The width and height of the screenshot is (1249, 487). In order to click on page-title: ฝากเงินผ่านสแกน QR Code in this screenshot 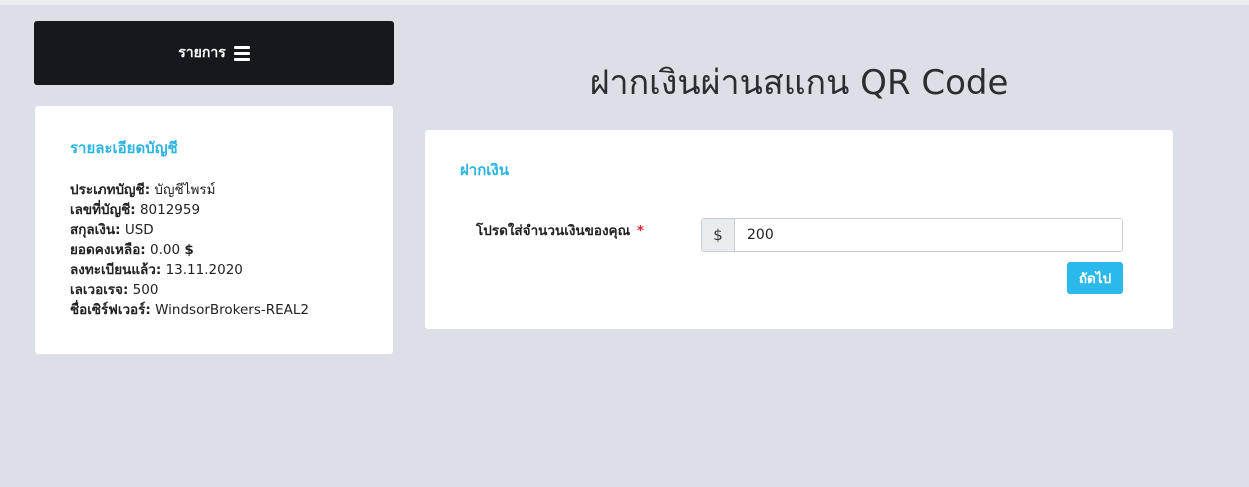, I will do `click(799, 83)`.